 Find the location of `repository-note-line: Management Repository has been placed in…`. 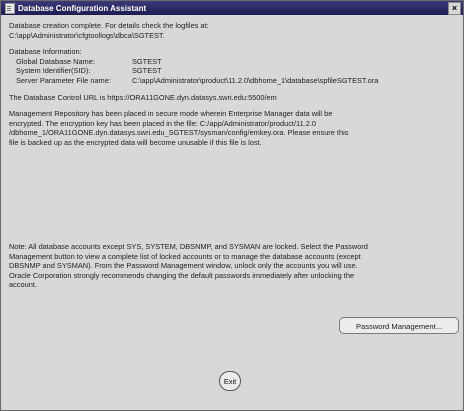

repository-note-line: Management Repository has been placed in… is located at coordinates (171, 114).